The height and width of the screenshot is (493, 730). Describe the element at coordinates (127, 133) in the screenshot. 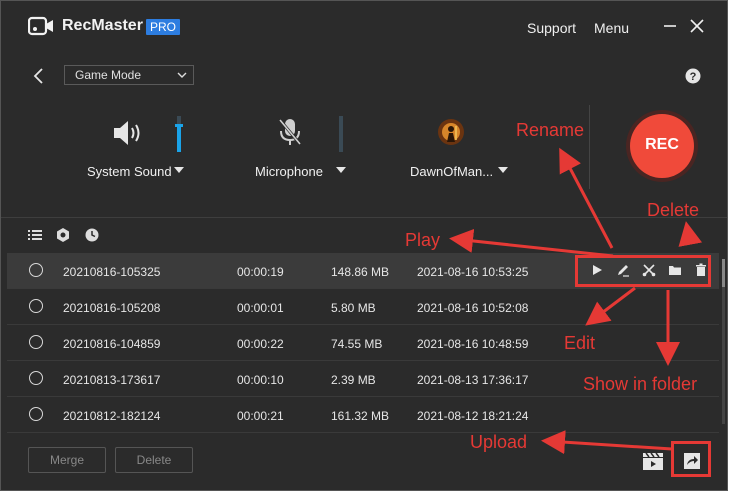

I see `speaker-icon` at that location.